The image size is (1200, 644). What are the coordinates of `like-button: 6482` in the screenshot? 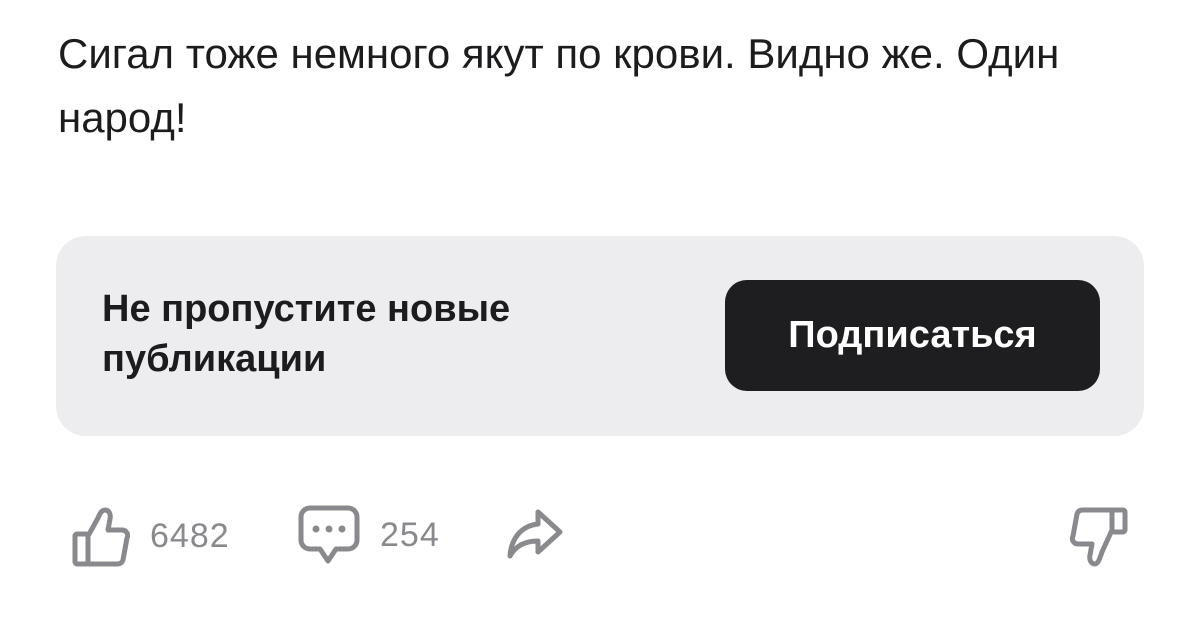 It's located at (151, 536).